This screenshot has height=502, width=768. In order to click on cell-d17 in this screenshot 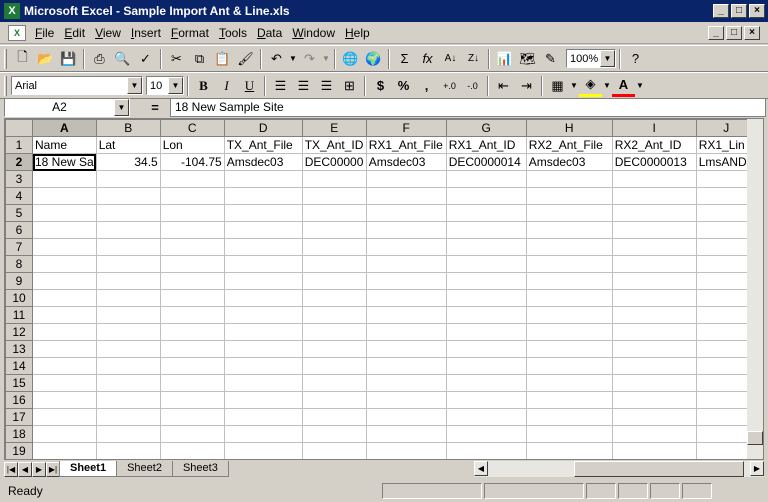, I will do `click(263, 417)`.